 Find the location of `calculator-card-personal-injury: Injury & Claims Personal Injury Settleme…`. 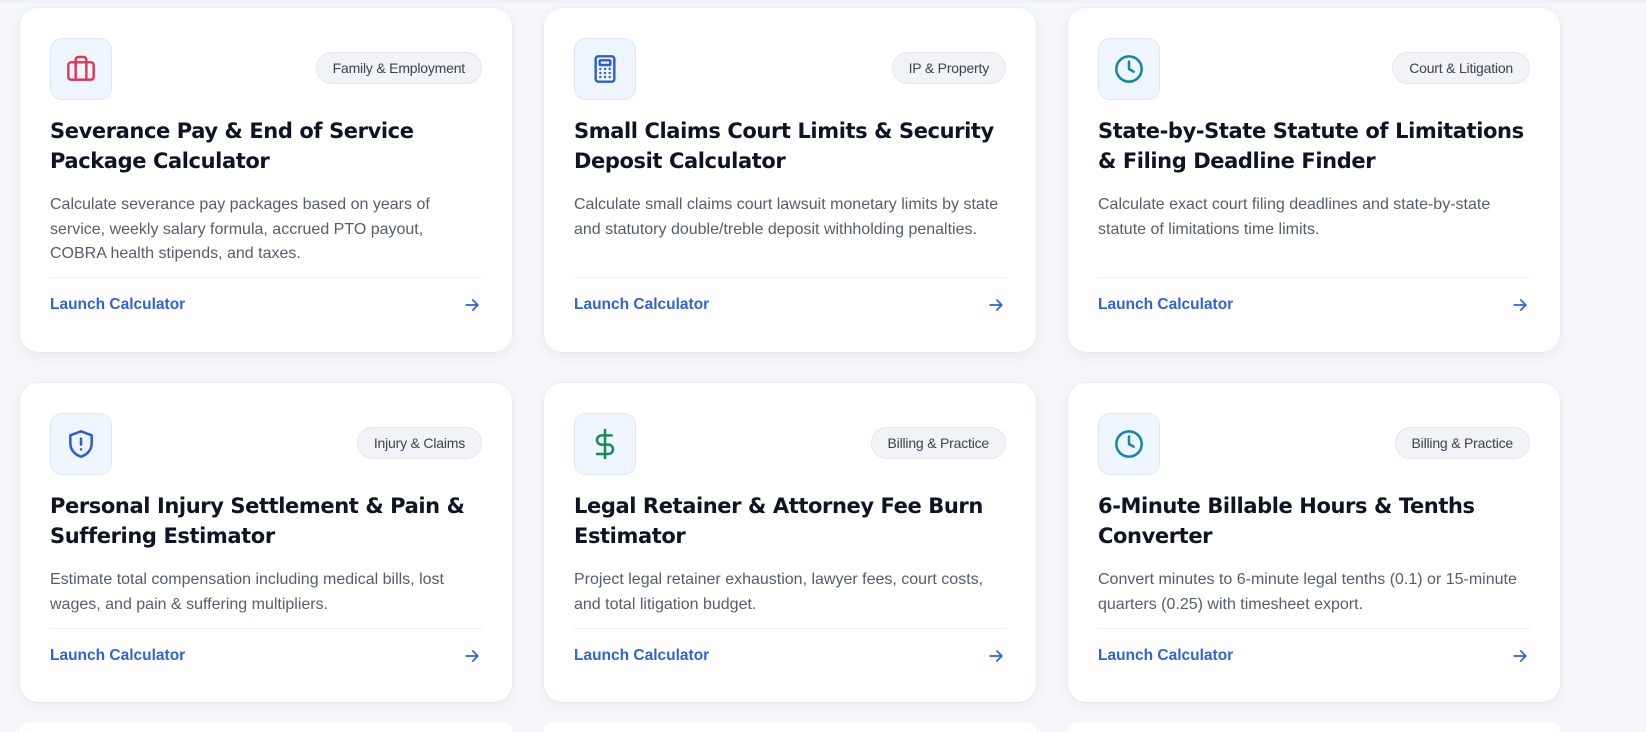

calculator-card-personal-injury: Injury & Claims Personal Injury Settleme… is located at coordinates (266, 542).